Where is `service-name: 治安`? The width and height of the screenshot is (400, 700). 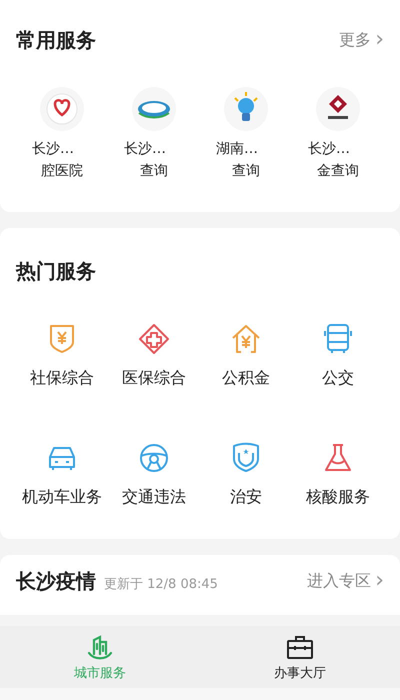
service-name: 治安 is located at coordinates (246, 496).